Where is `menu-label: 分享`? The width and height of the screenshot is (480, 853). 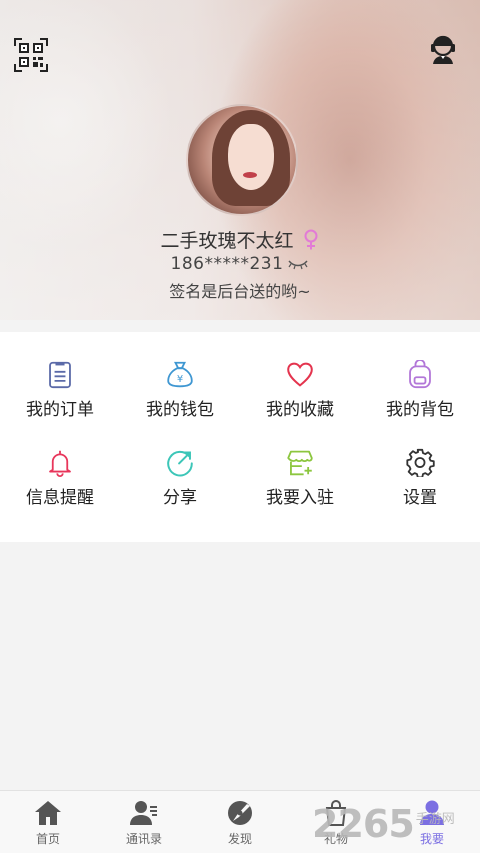
menu-label: 分享 is located at coordinates (180, 498).